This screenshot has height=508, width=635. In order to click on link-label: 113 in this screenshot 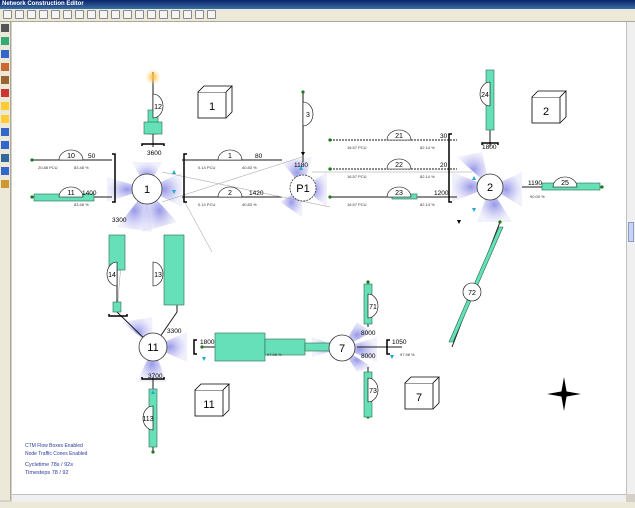, I will do `click(147, 419)`.